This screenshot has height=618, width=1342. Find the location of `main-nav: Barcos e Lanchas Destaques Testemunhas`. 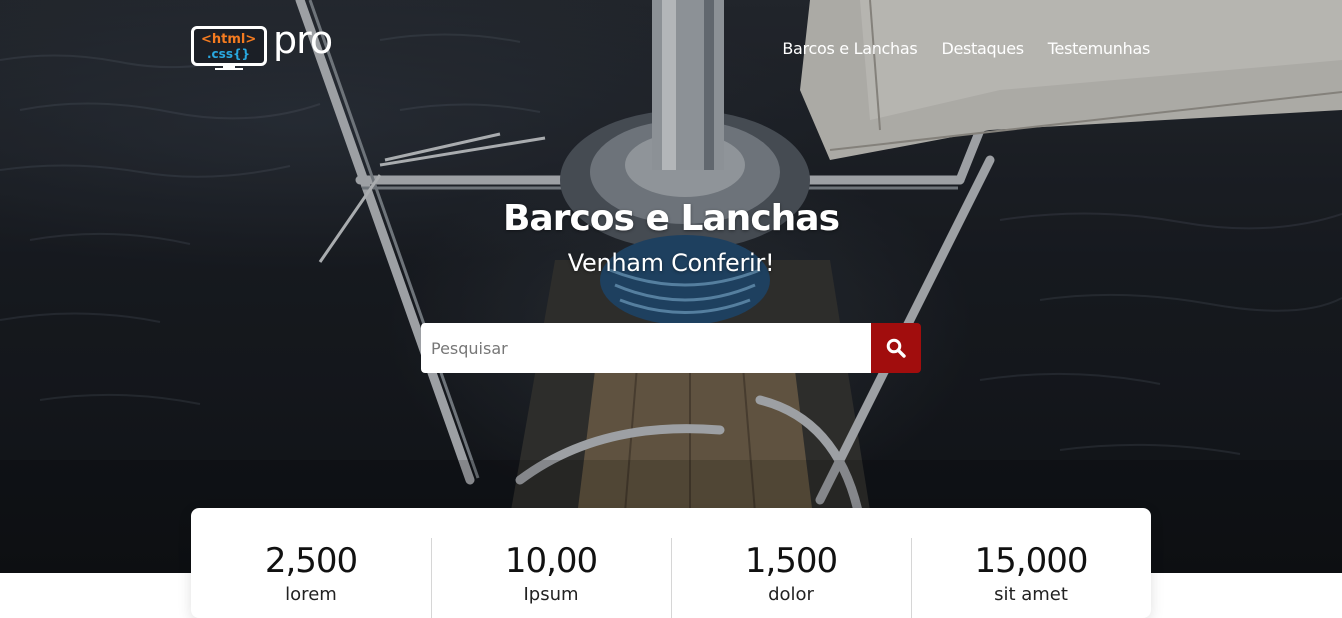

main-nav: Barcos e Lanchas Destaques Testemunhas is located at coordinates (966, 48).